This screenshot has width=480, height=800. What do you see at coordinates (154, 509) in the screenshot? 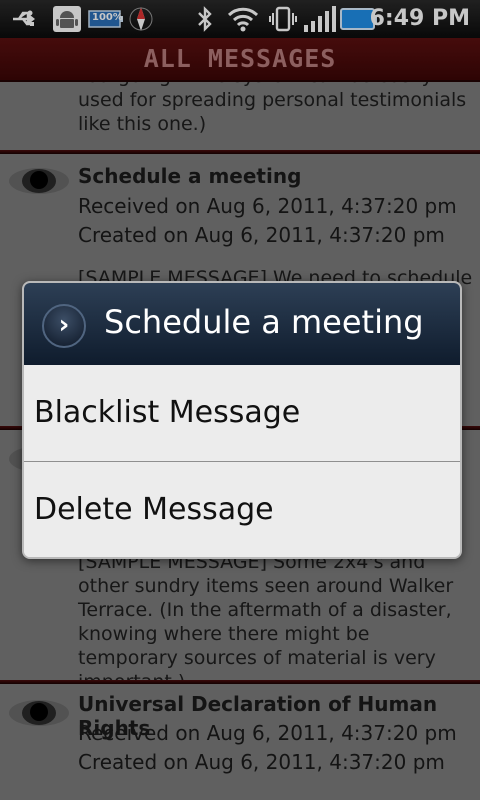
I see `option-label: Delete Message` at bounding box center [154, 509].